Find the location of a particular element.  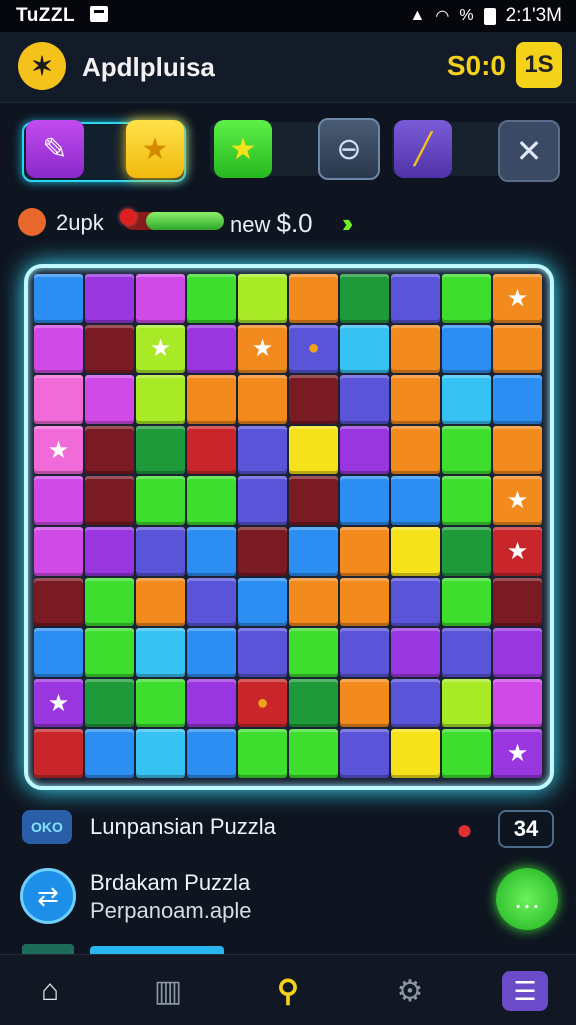

level-badge: 1S is located at coordinates (539, 65).